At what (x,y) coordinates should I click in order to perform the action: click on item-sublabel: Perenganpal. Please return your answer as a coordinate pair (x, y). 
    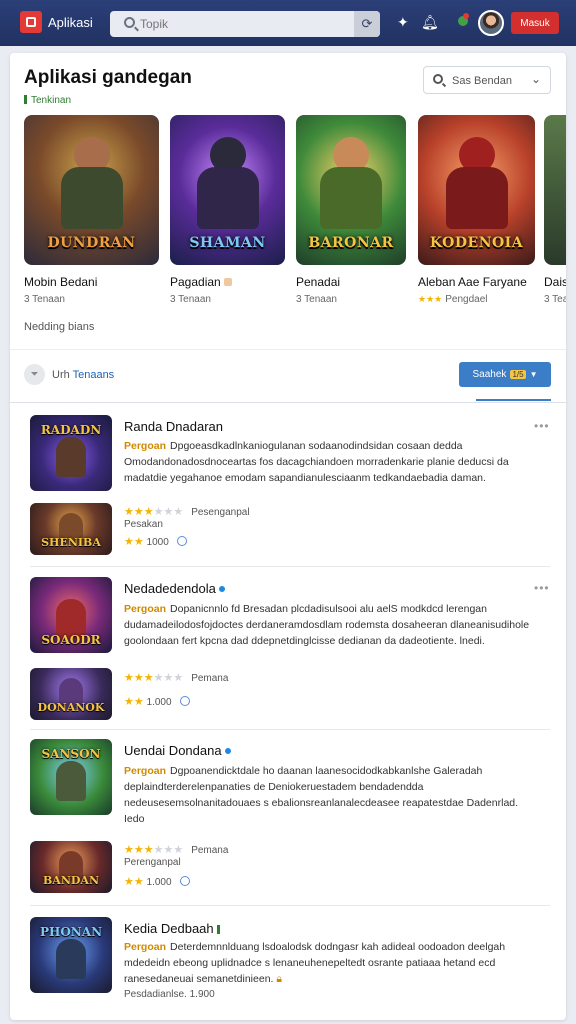
    Looking at the image, I should click on (152, 862).